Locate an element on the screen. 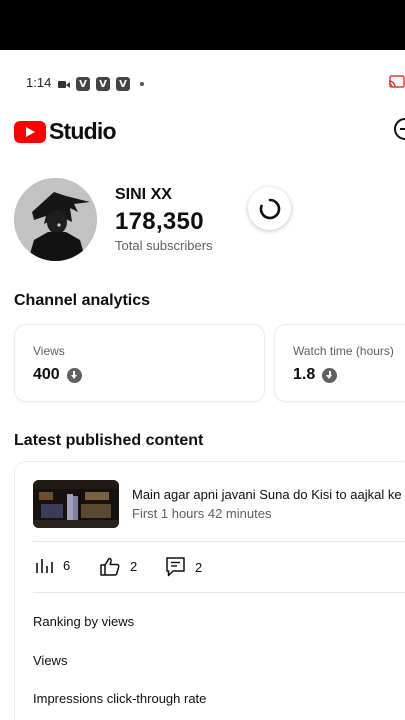 This screenshot has width=405, height=720. thumbs-up-icon is located at coordinates (110, 566).